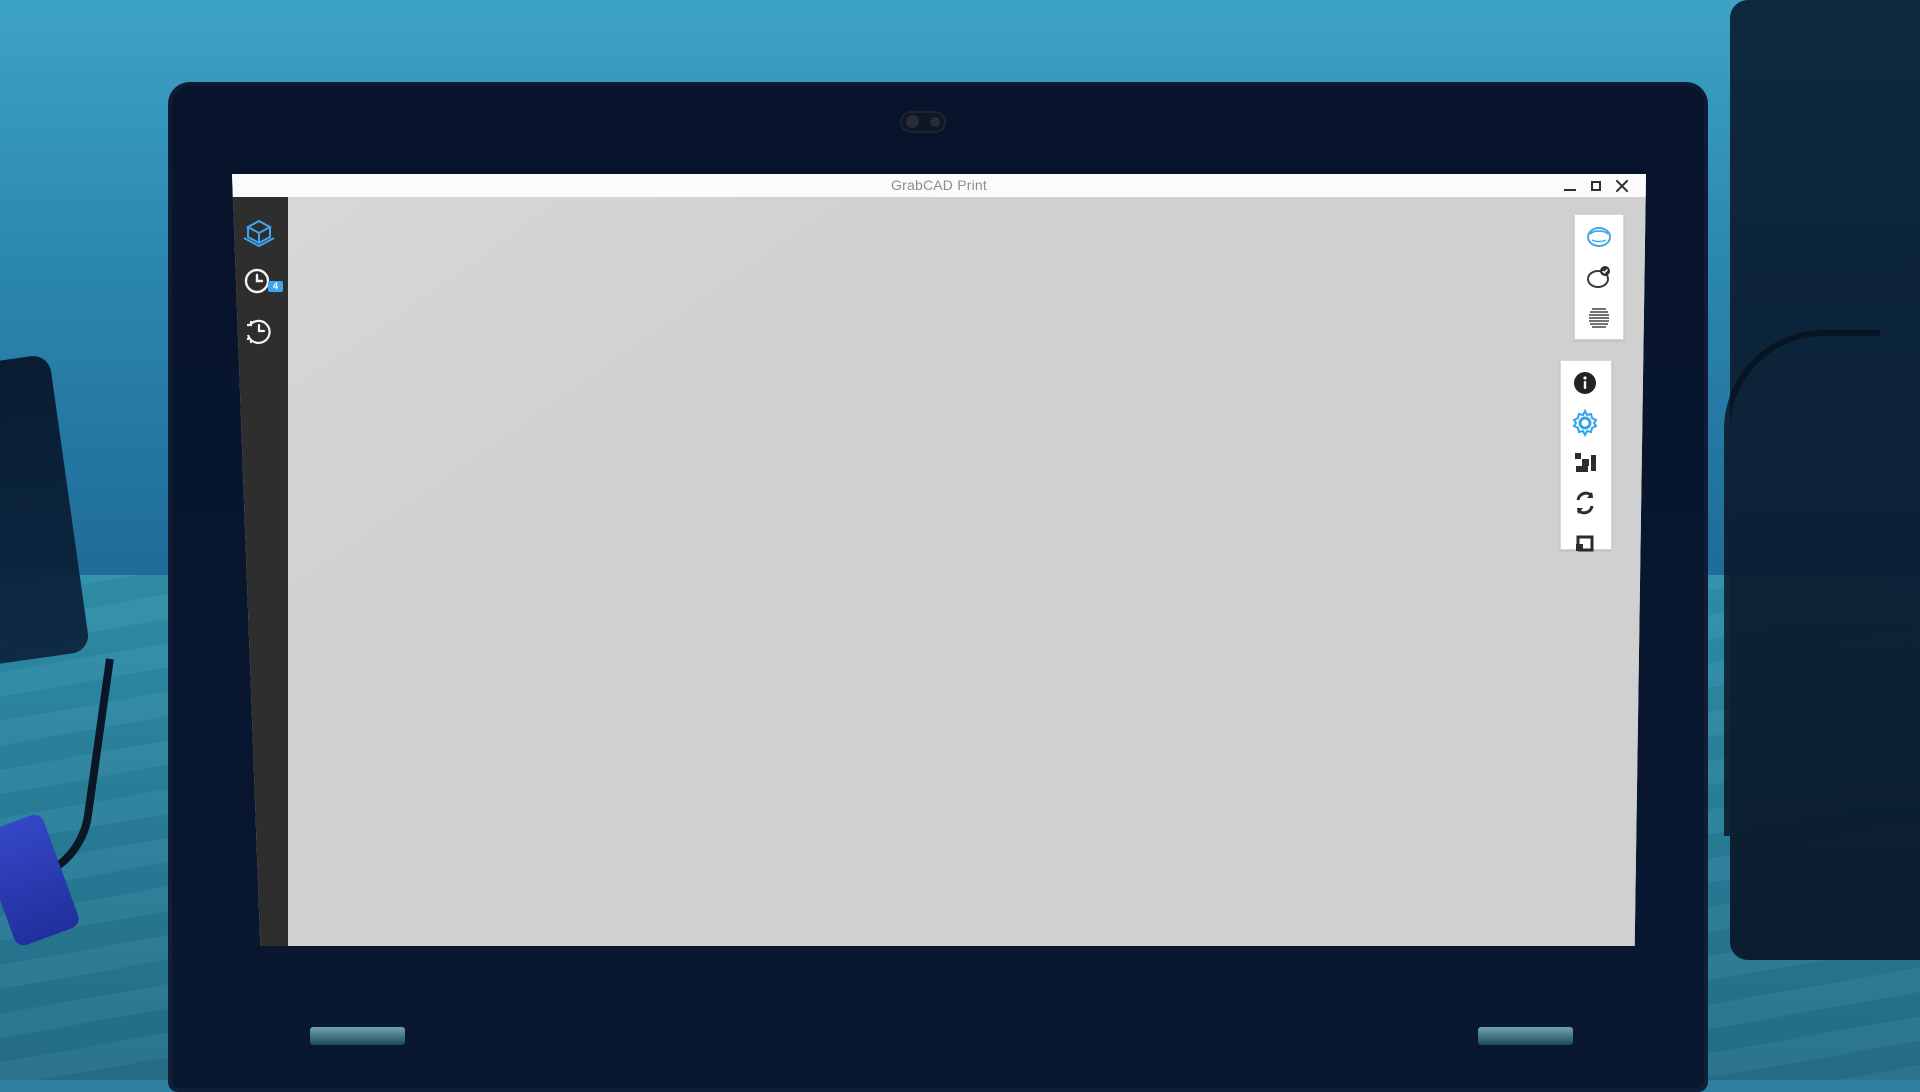 This screenshot has height=1092, width=1920. I want to click on model-tools-panel, so click(1586, 456).